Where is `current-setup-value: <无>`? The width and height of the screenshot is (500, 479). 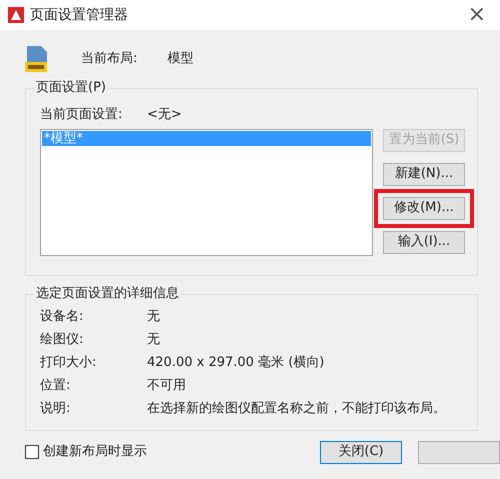 current-setup-value: <无> is located at coordinates (164, 115).